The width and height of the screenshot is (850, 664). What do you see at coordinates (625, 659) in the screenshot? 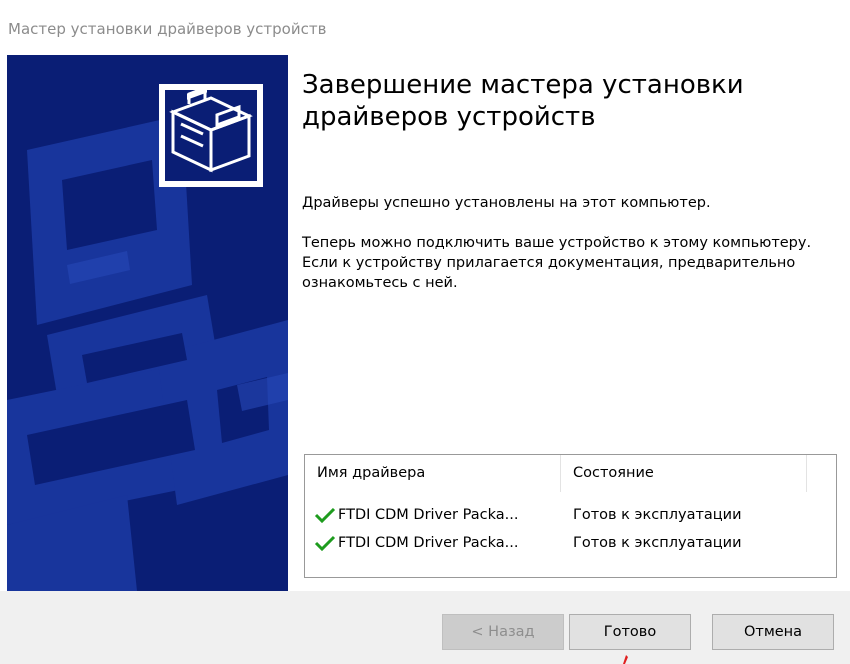
I see `cursor-pointer-icon` at bounding box center [625, 659].